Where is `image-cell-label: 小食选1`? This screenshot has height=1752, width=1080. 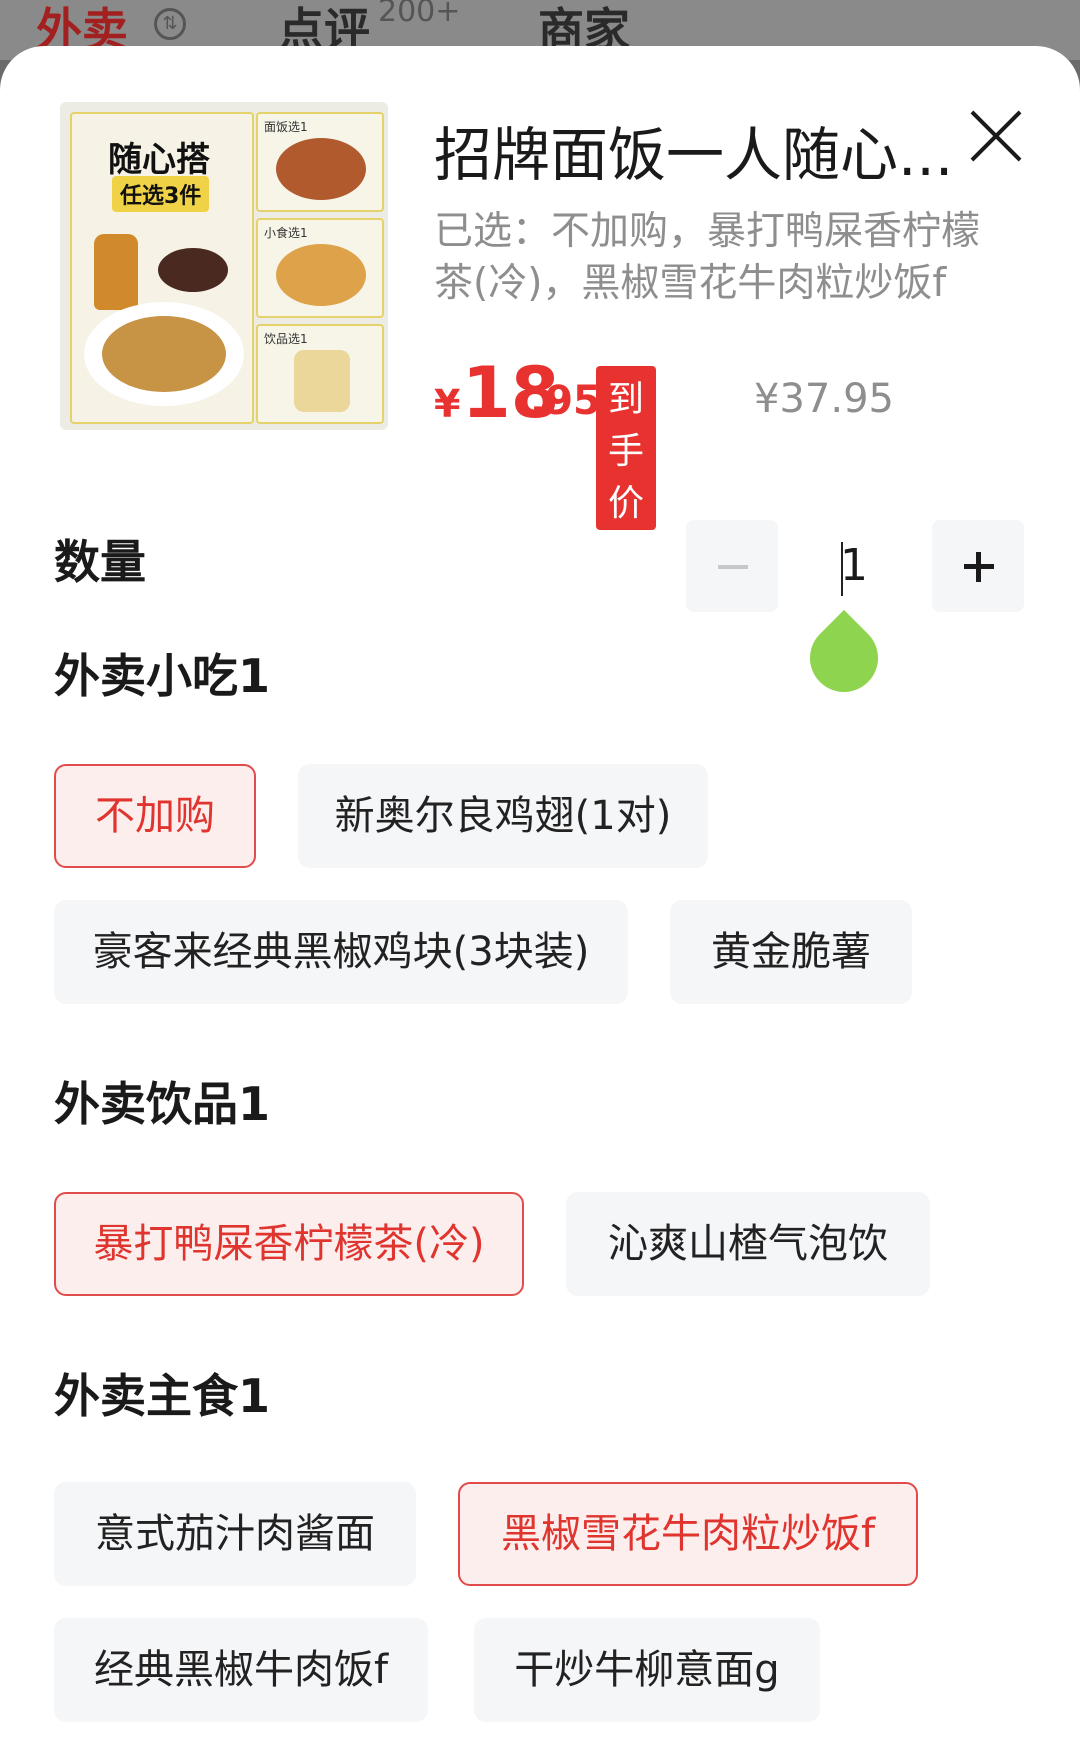 image-cell-label: 小食选1 is located at coordinates (286, 233).